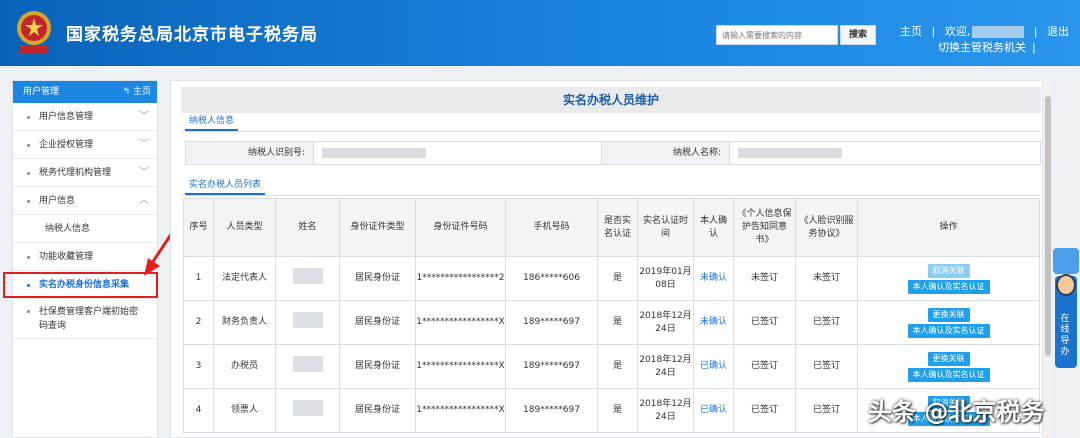 The image size is (1080, 438). I want to click on switch-tax-office-link: 切换主管税务机关 |, so click(990, 47).